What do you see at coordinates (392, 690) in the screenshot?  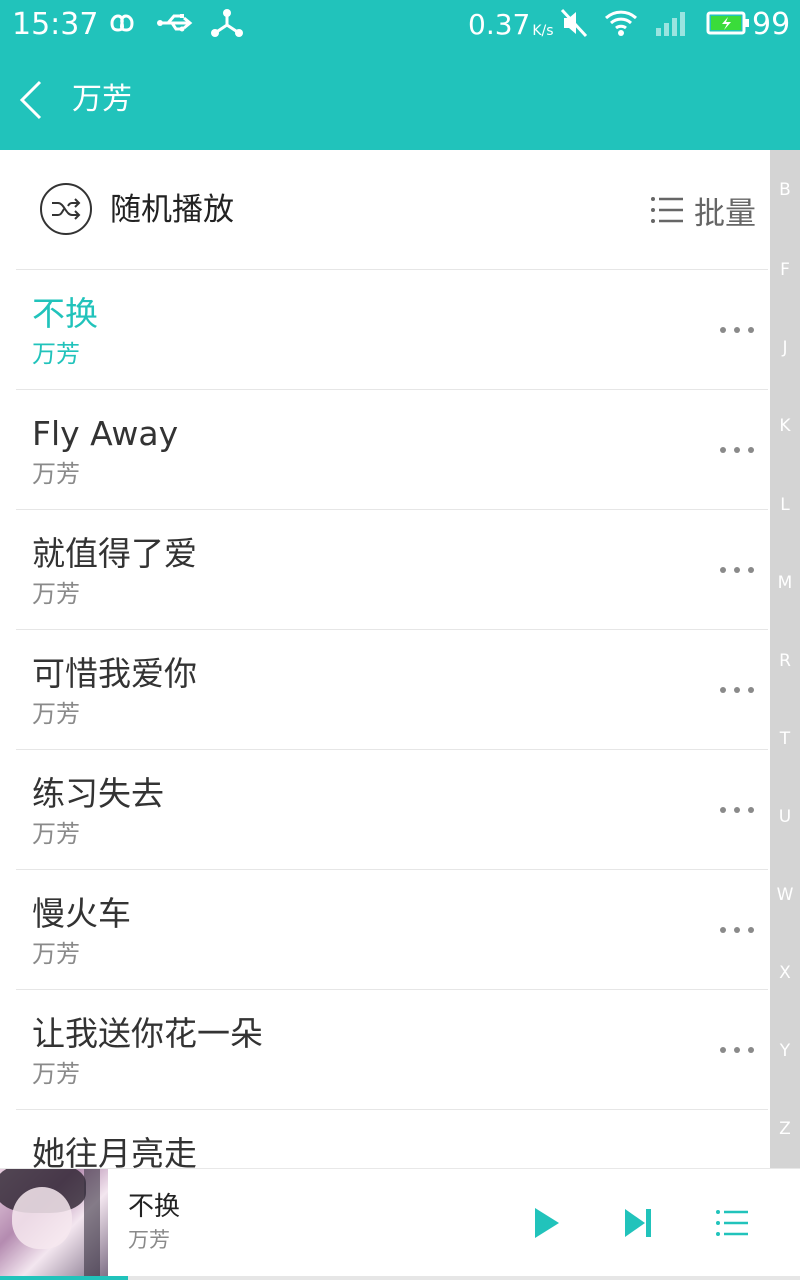 I see `song-row: 可惜我爱你 万芳` at bounding box center [392, 690].